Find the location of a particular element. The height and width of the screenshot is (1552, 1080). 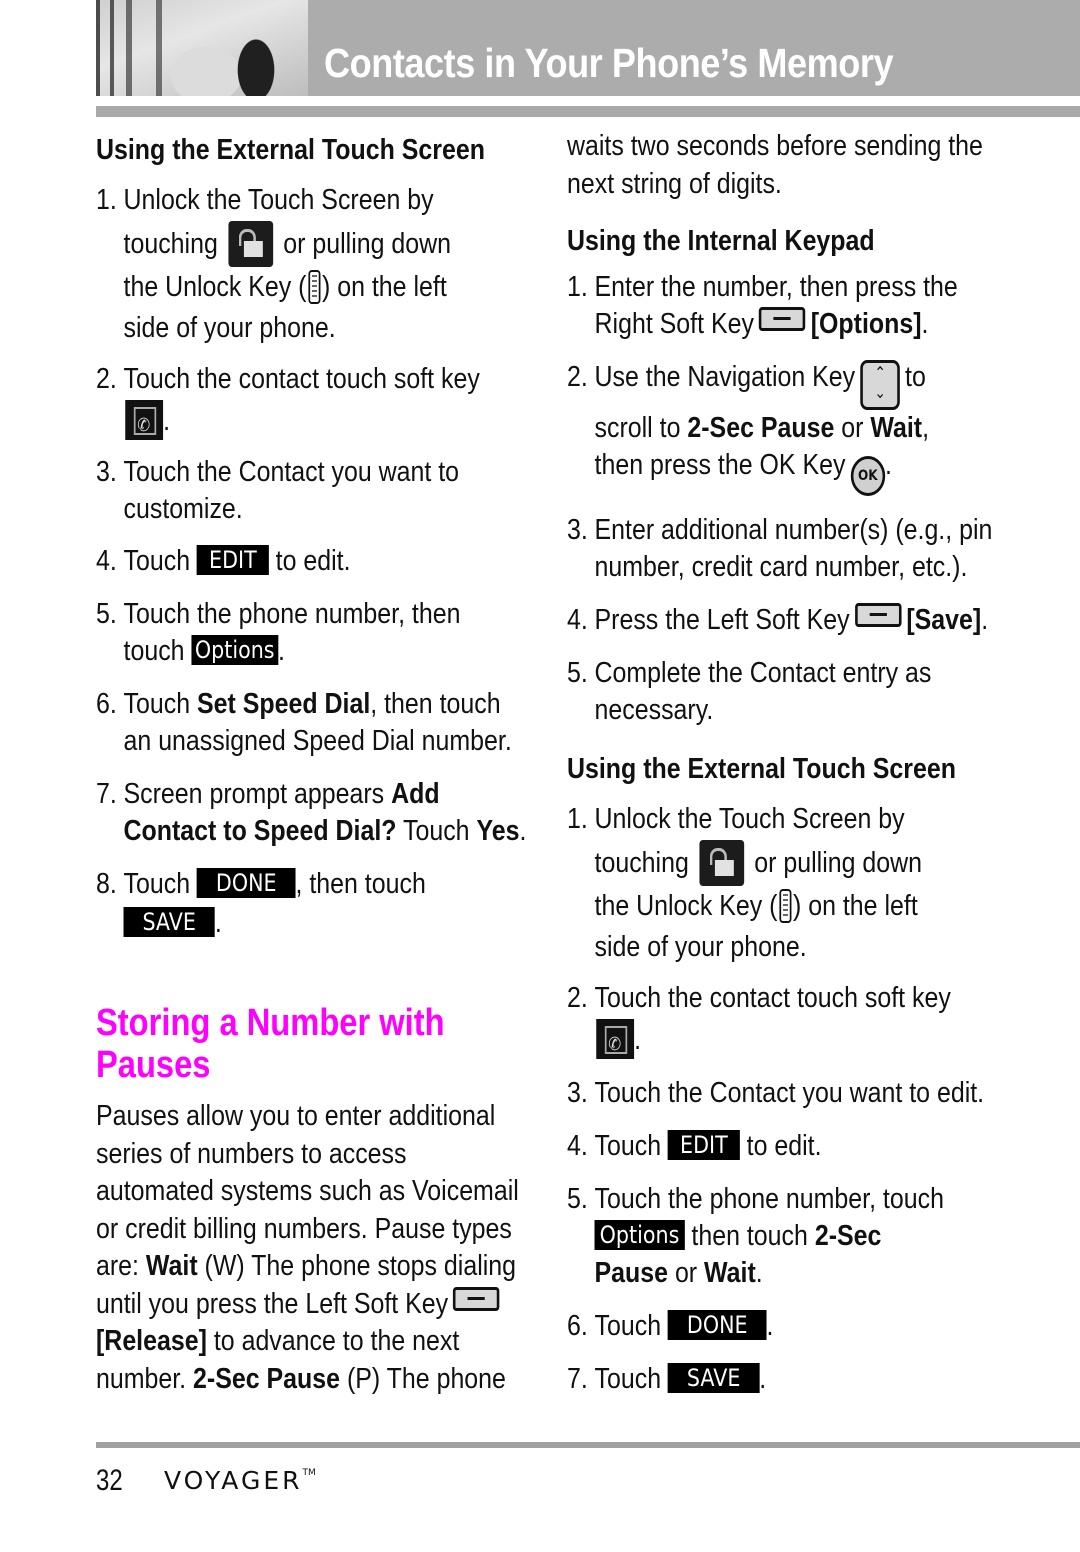

step-item: 8. Touch DONE, then touch SAVE. is located at coordinates (261, 903).